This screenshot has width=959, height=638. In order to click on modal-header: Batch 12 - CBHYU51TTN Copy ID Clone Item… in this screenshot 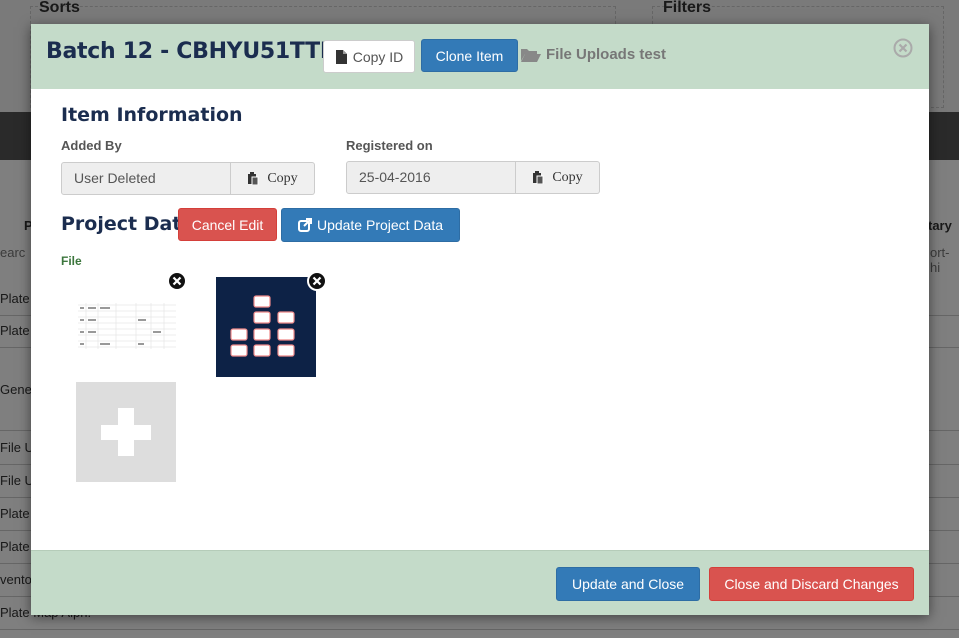, I will do `click(480, 56)`.